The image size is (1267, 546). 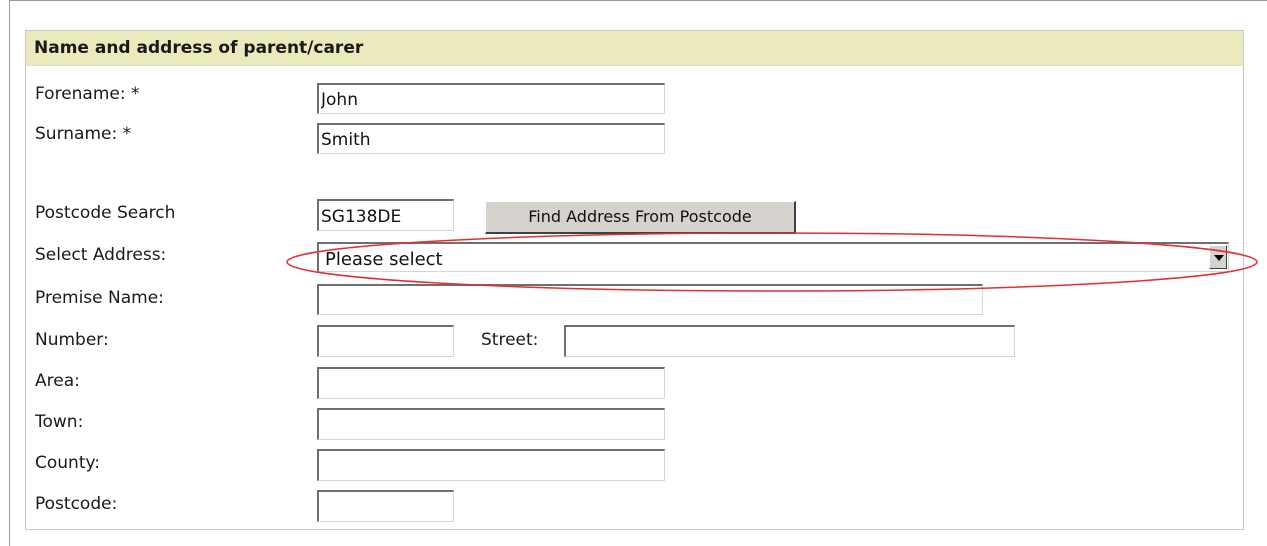 I want to click on premise-name-input, so click(x=650, y=299).